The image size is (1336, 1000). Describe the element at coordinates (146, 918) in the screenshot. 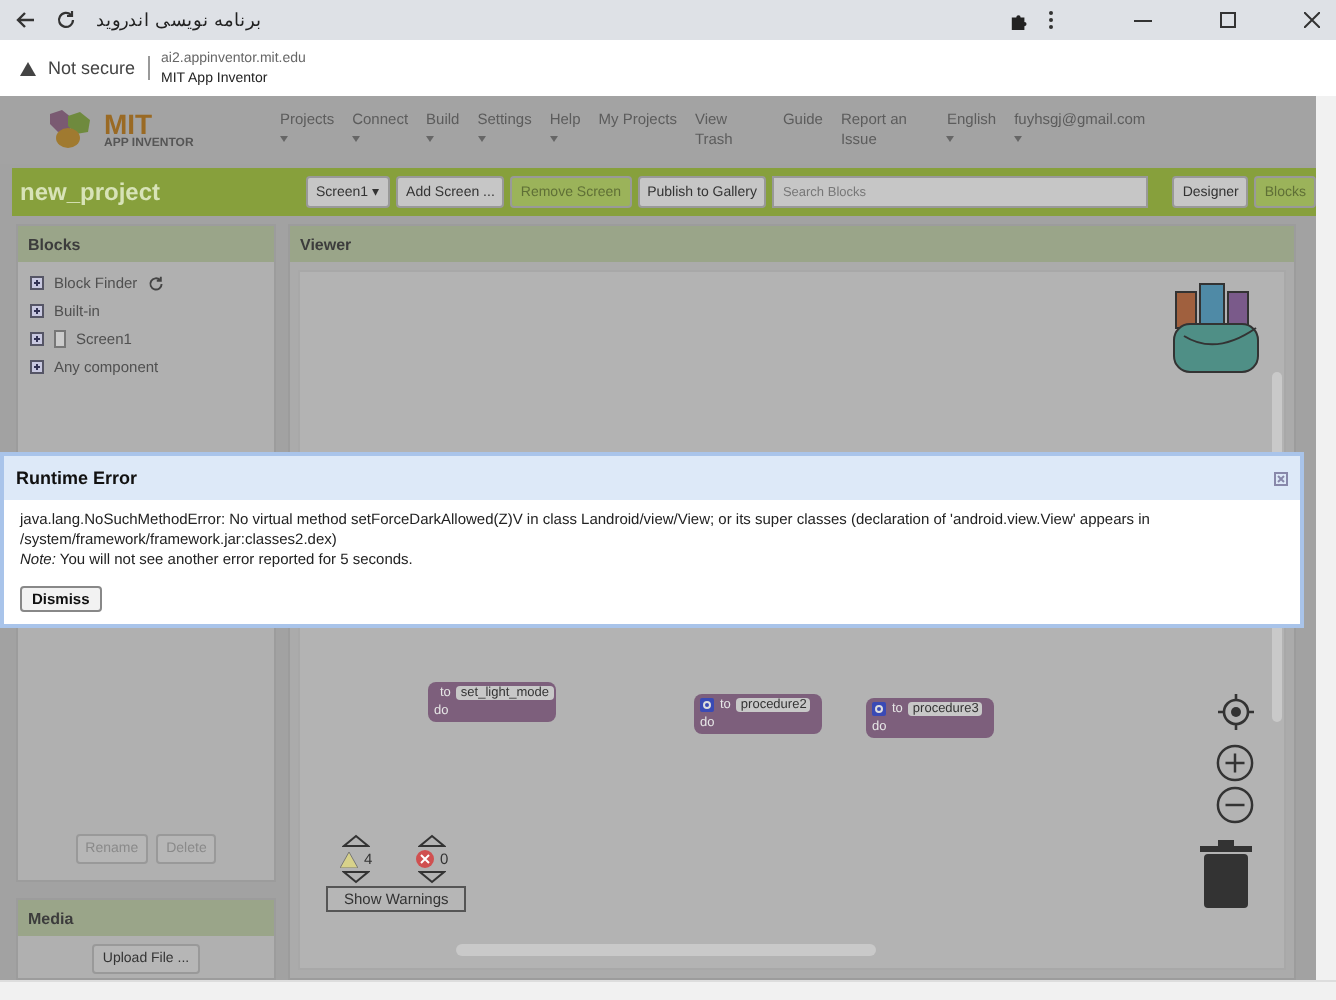

I see `panel-title: Media` at that location.